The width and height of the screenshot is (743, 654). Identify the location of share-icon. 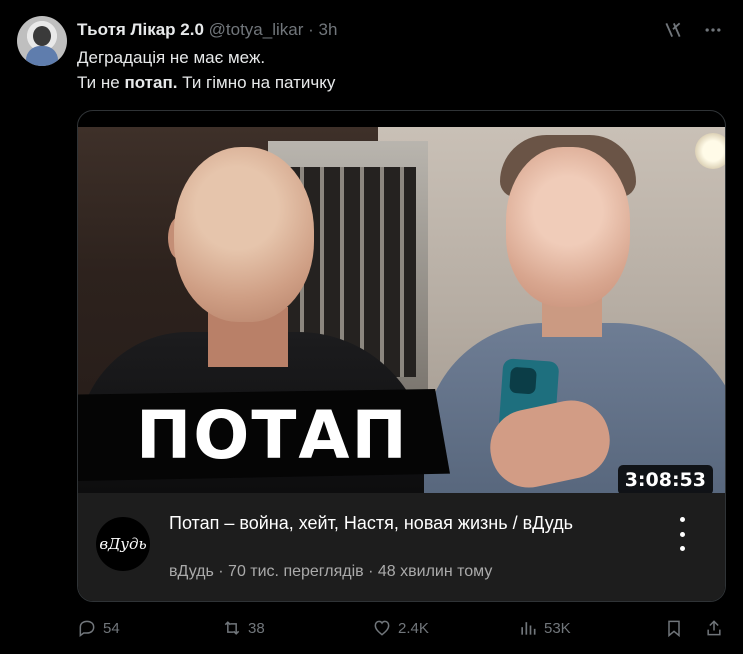
(714, 628).